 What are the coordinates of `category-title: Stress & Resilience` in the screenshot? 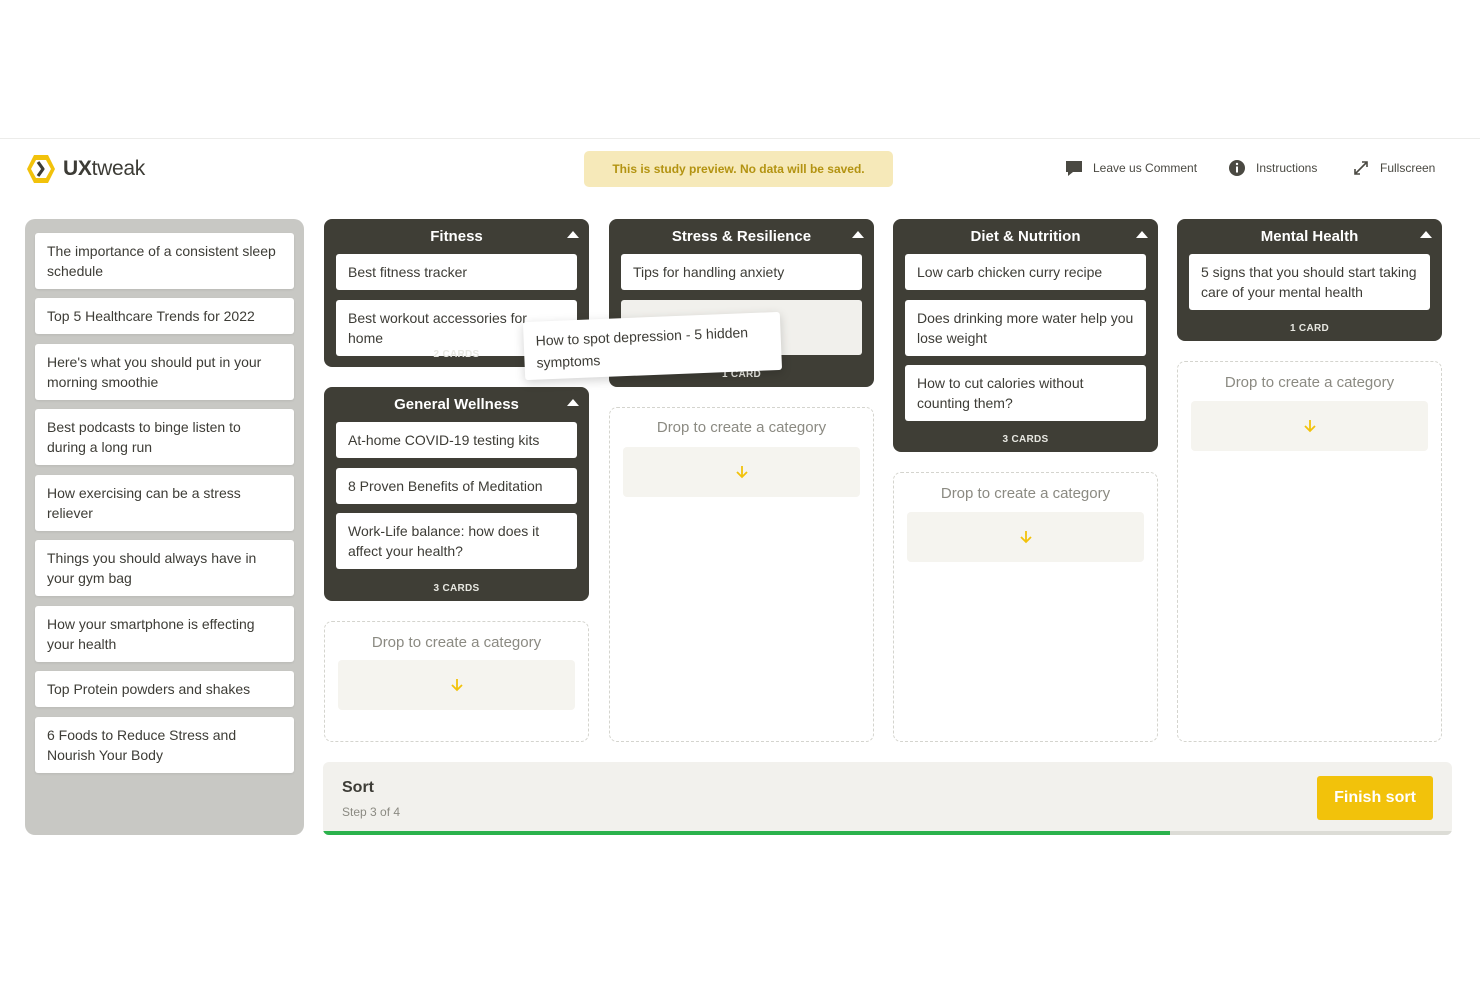 It's located at (741, 236).